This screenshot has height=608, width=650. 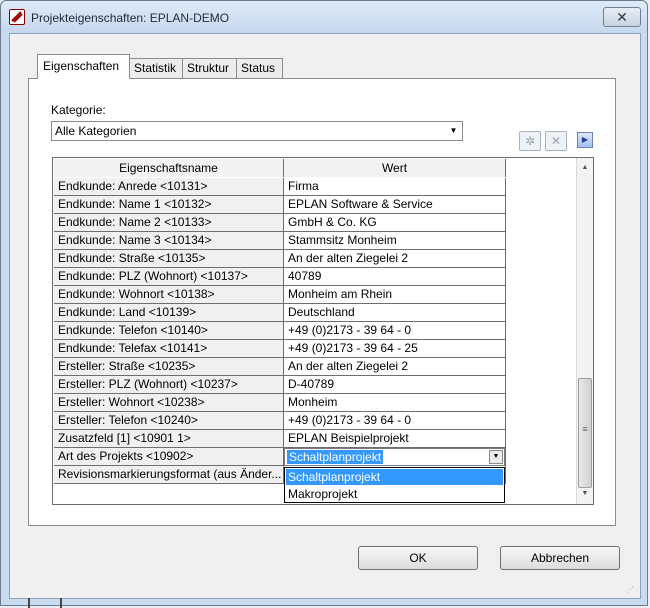 I want to click on property-name-cell: Endkunde: Anrede <10131>, so click(x=169, y=187).